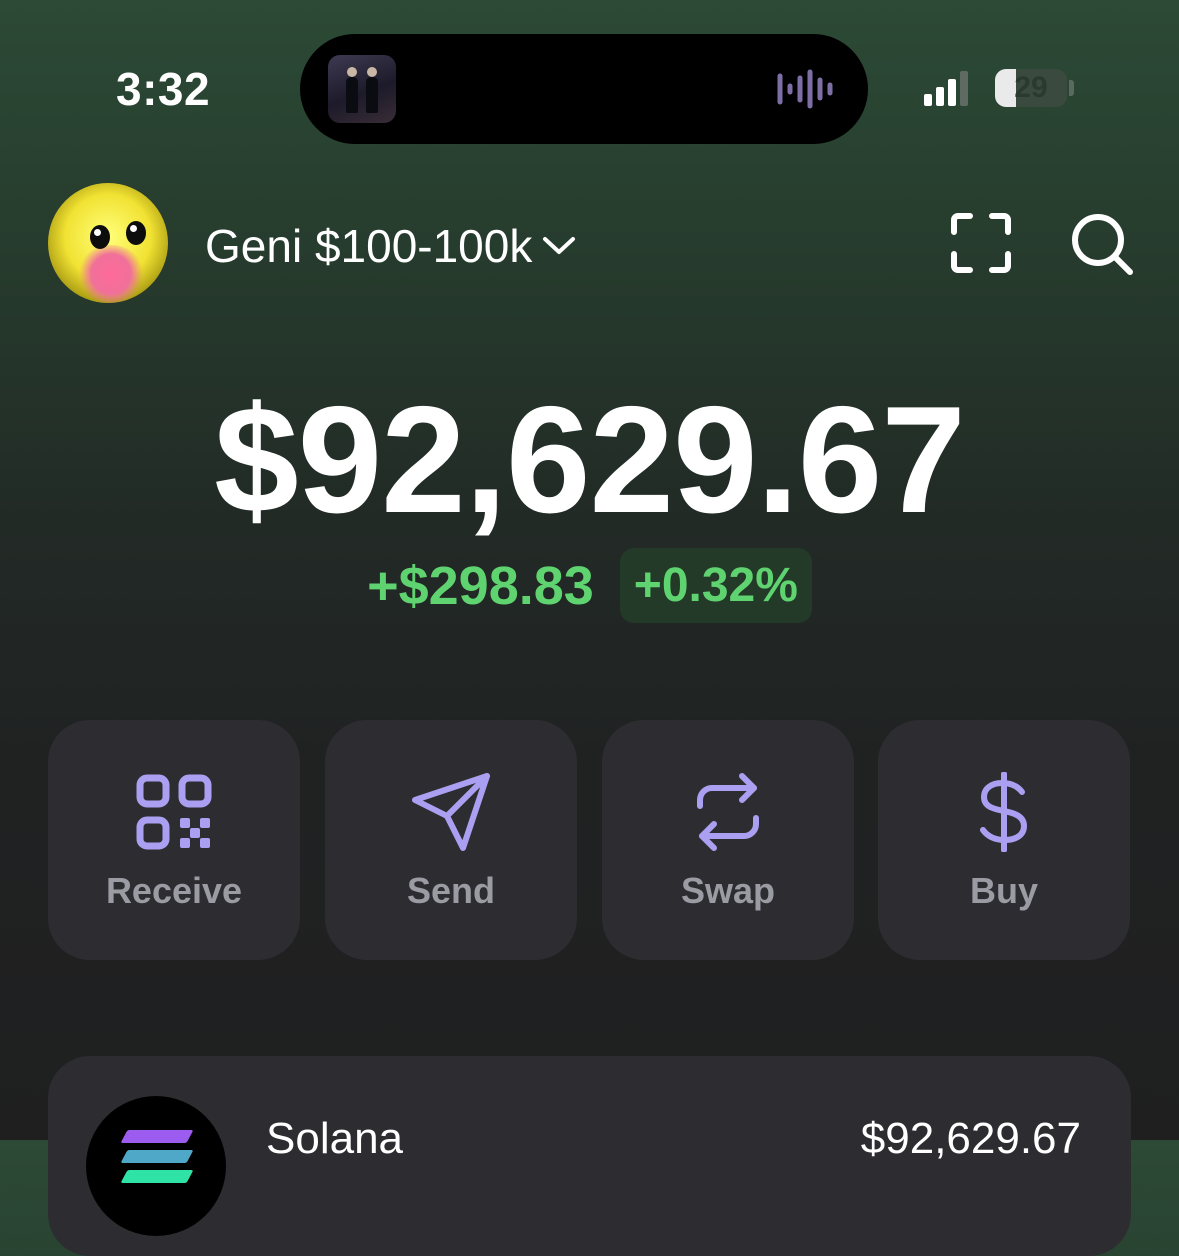 Image resolution: width=1179 pixels, height=1256 pixels. What do you see at coordinates (1071, 88) in the screenshot?
I see `battery-cap` at bounding box center [1071, 88].